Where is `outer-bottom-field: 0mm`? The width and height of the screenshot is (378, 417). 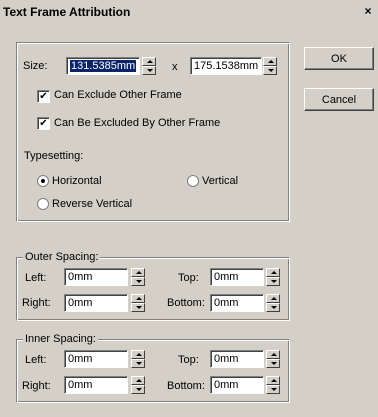 outer-bottom-field: 0mm is located at coordinates (237, 303).